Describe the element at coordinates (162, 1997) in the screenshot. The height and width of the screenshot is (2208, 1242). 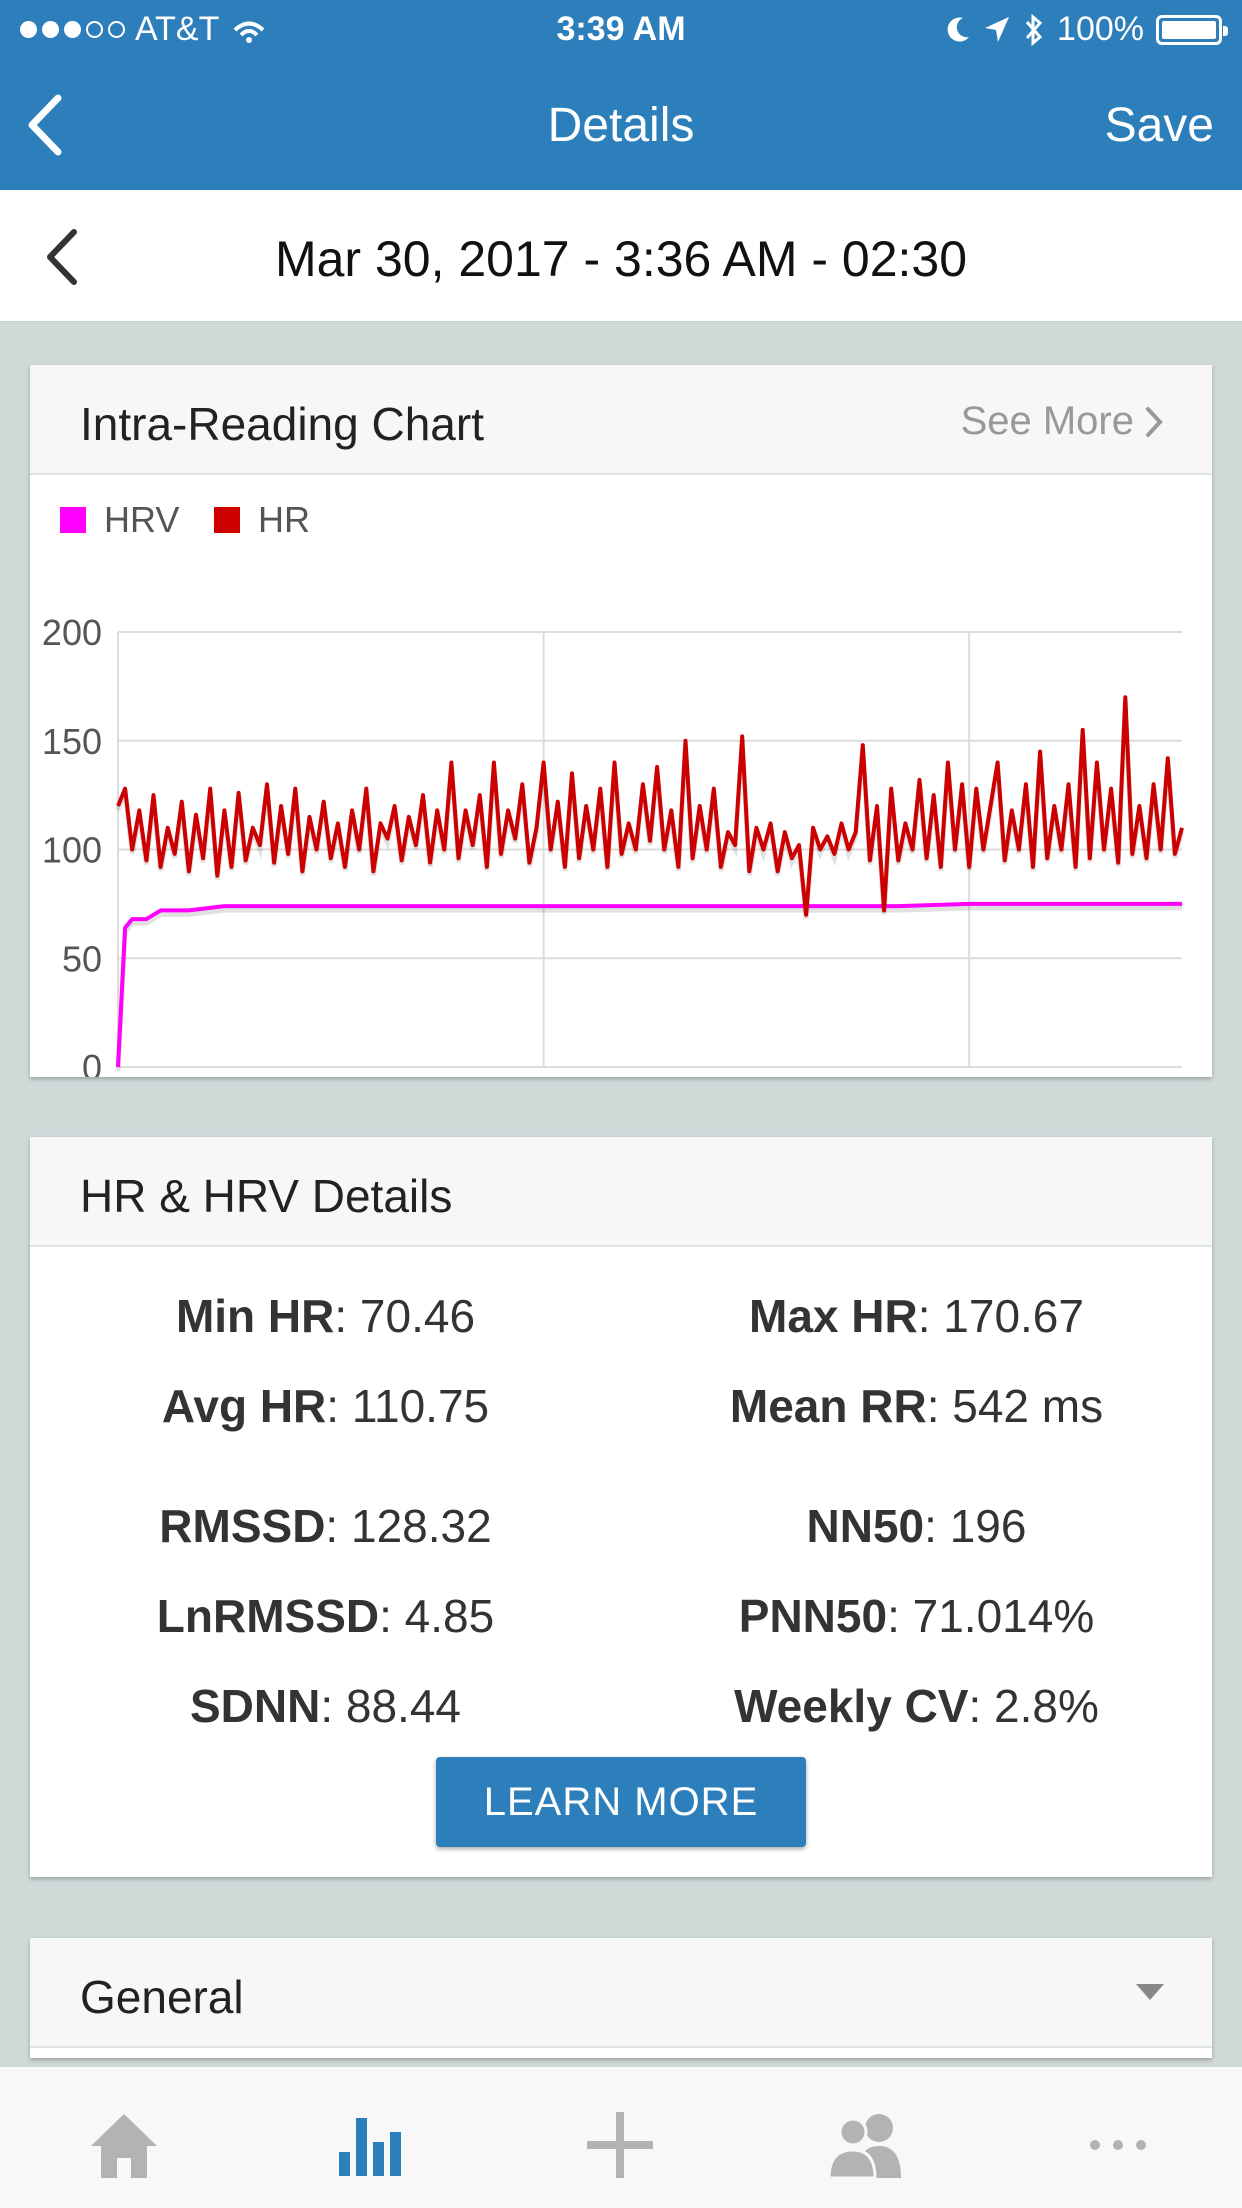
I see `general-card-title: General` at that location.